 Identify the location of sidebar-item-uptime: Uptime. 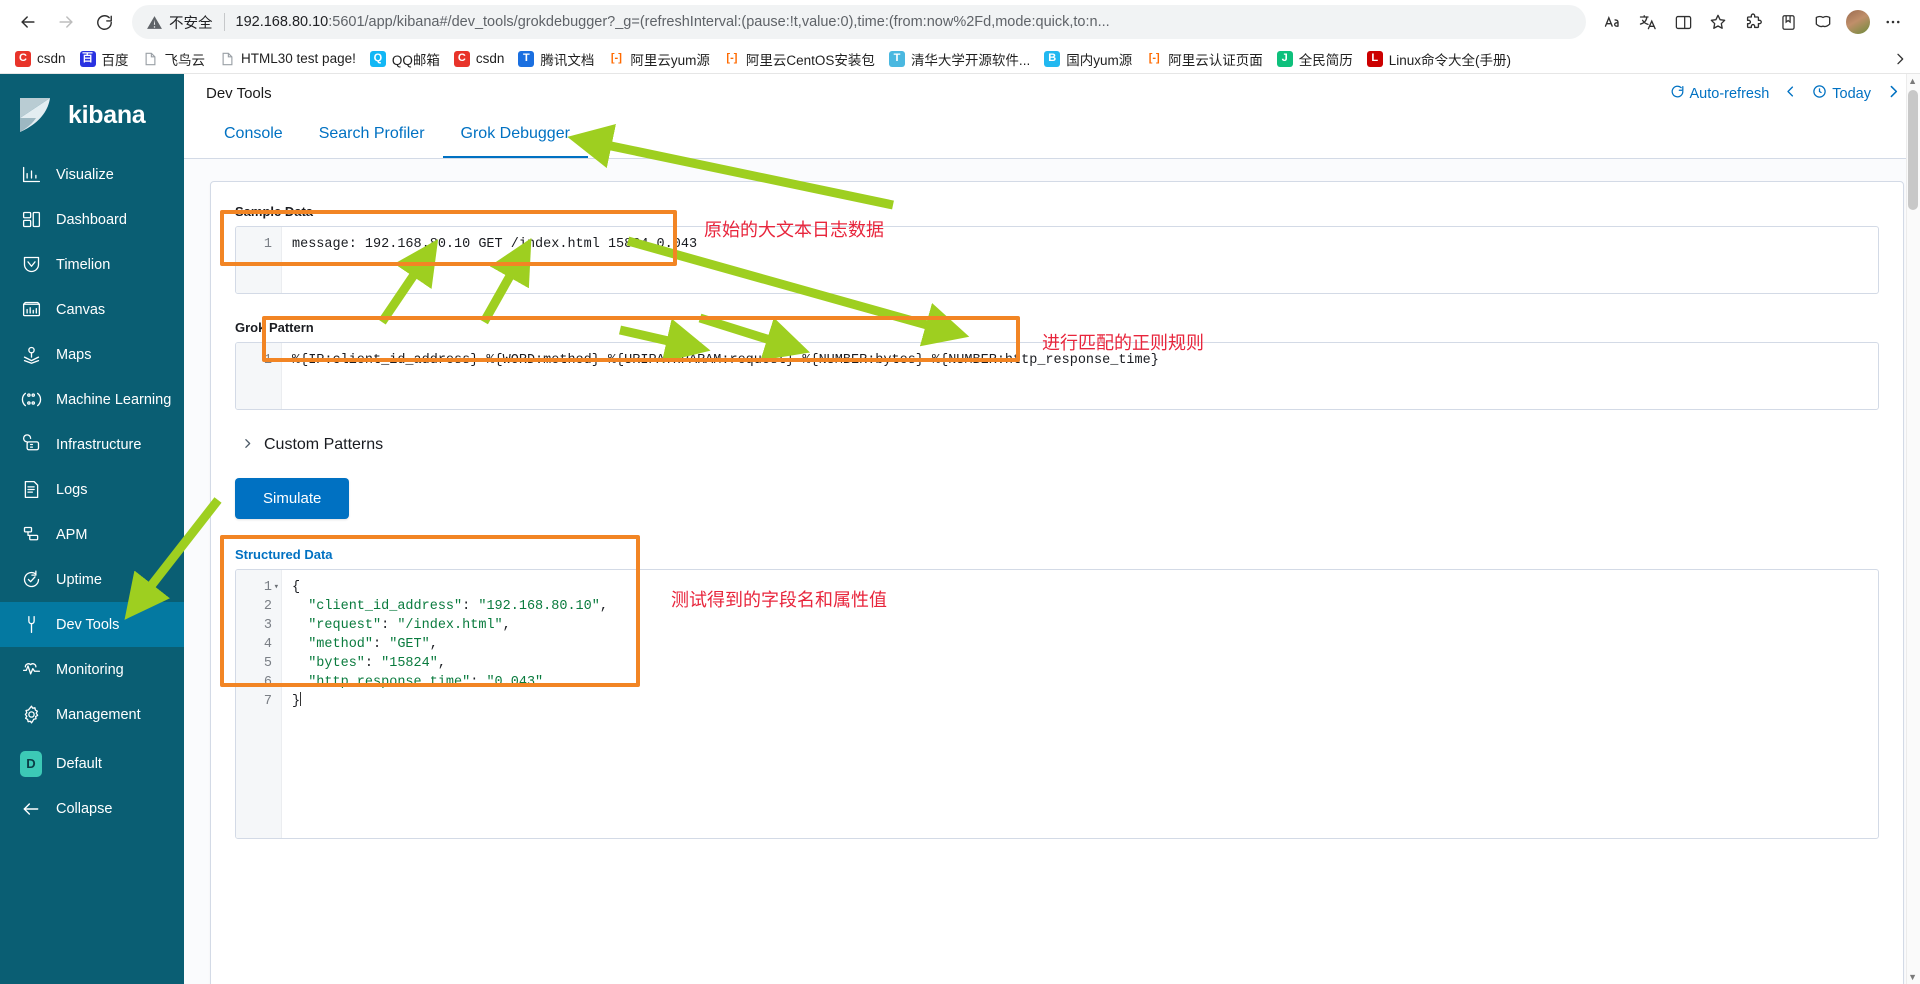
(92, 579).